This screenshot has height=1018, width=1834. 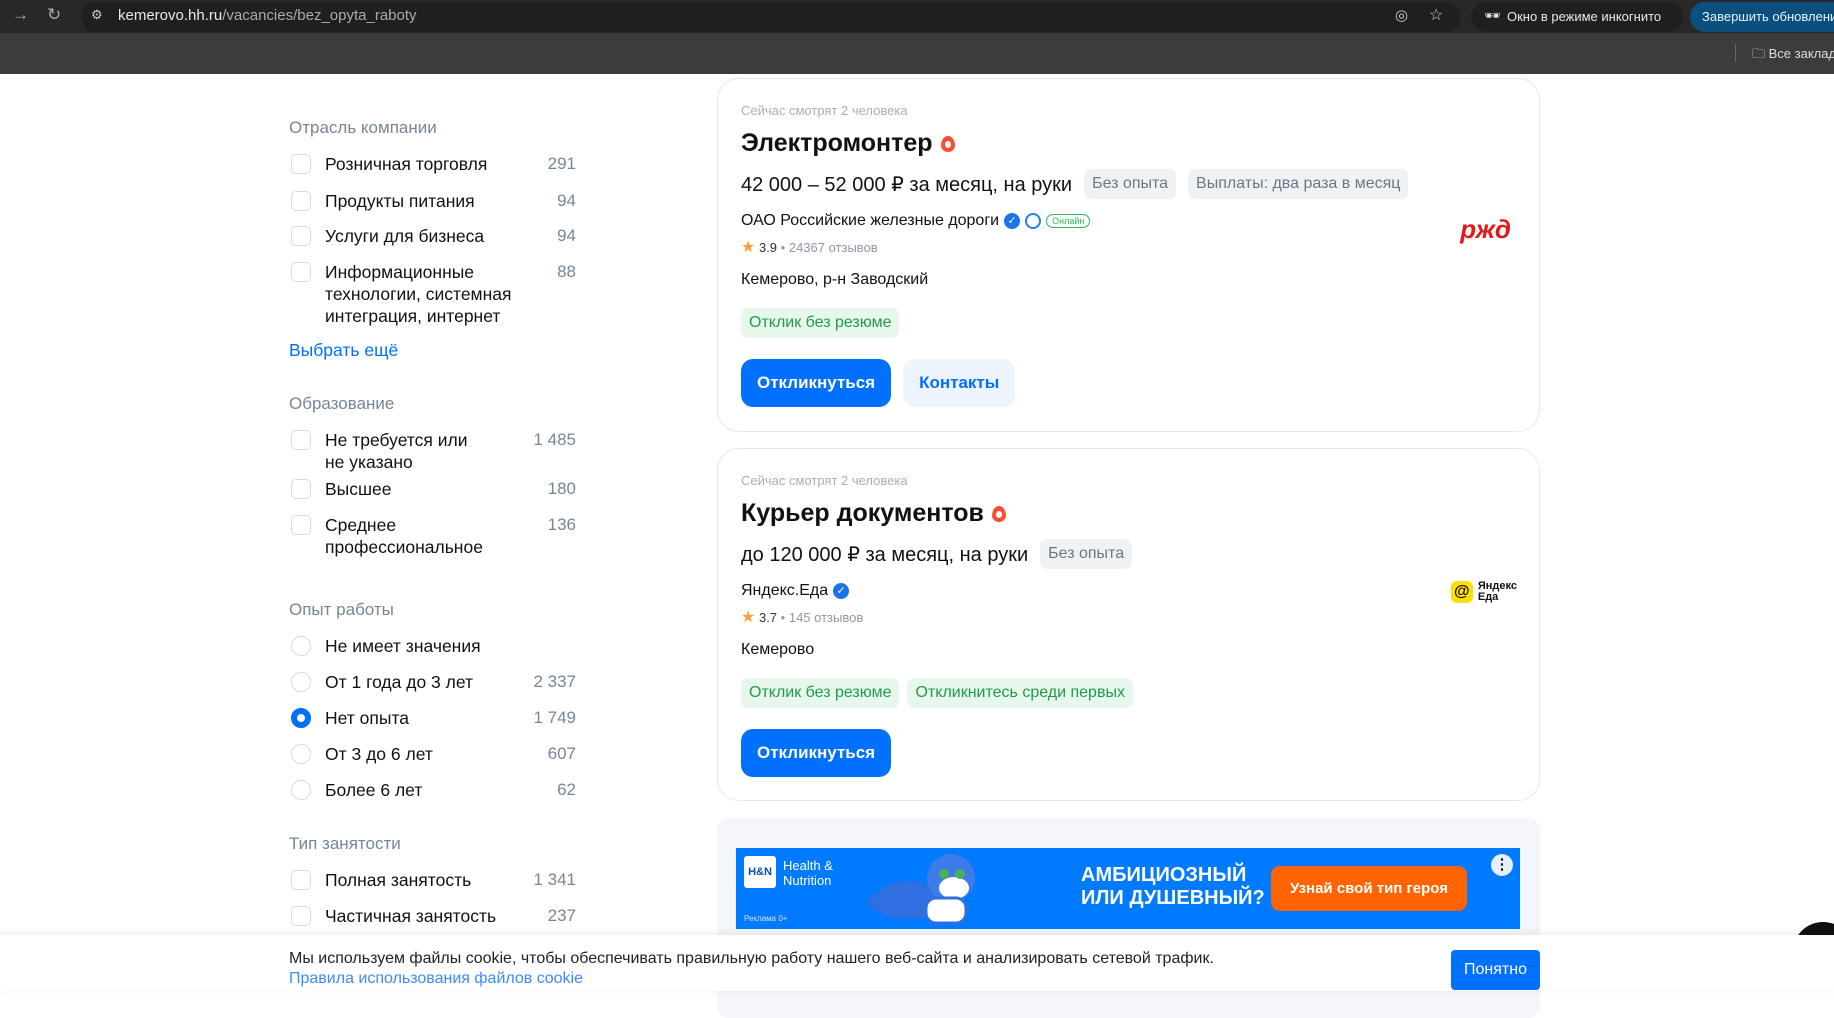 I want to click on filter-option-label: От 1 года до 3 лет, so click(x=399, y=682).